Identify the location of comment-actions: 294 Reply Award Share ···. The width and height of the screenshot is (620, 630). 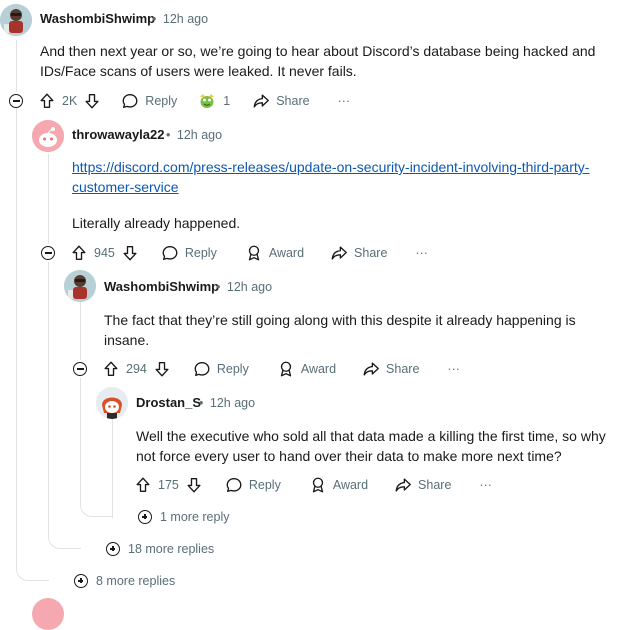
(281, 369).